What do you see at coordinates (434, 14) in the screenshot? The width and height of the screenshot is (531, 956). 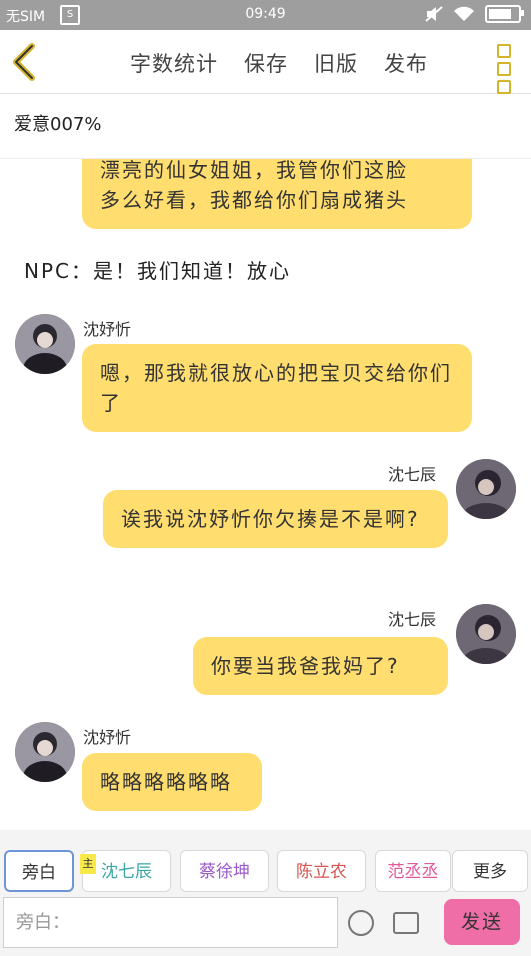 I see `mute-icon` at bounding box center [434, 14].